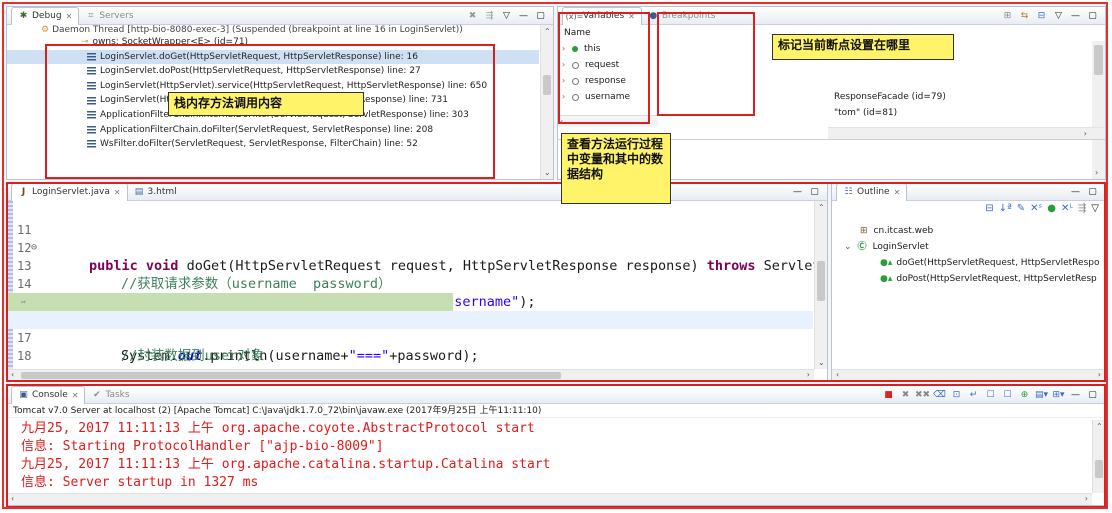  What do you see at coordinates (608, 97) in the screenshot?
I see `variable-row-username: › username` at bounding box center [608, 97].